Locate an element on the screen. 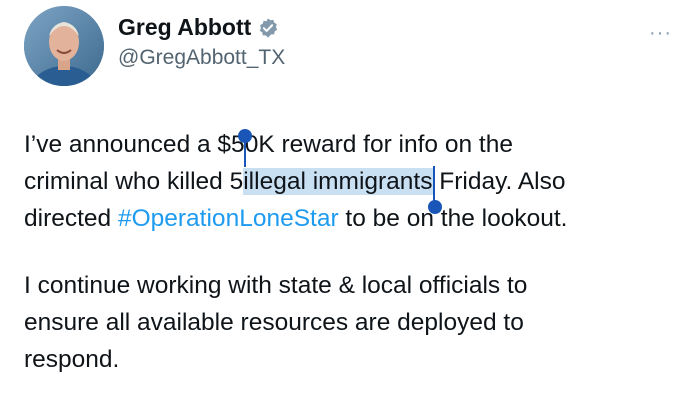 The width and height of the screenshot is (696, 408). selected-text: illegal immigrants is located at coordinates (342, 190).